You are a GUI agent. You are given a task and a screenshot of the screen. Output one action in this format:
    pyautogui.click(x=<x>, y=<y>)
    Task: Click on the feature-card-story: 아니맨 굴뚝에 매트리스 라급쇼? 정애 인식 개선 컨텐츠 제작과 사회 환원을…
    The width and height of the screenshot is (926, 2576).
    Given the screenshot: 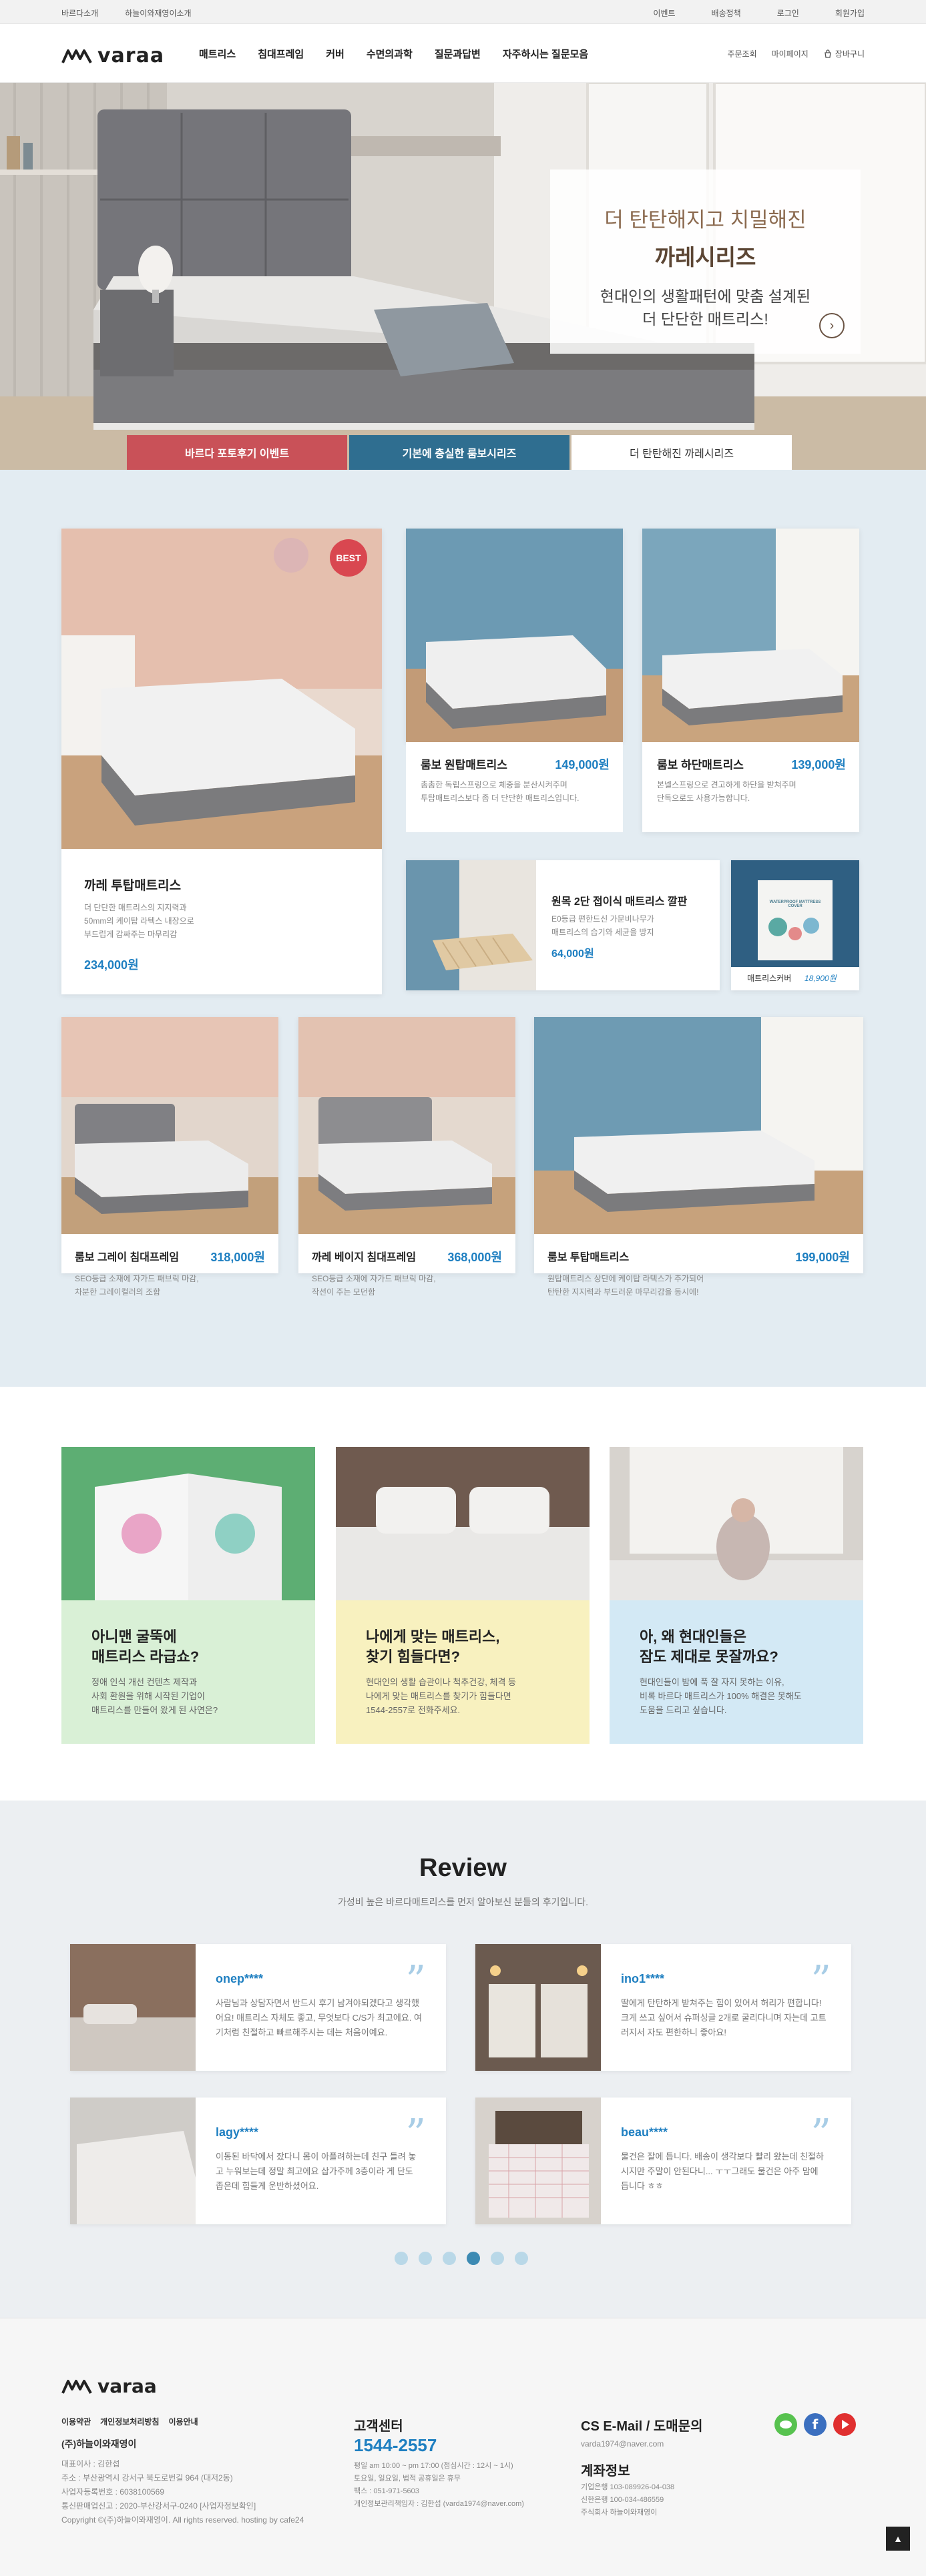 What is the action you would take?
    pyautogui.click(x=188, y=1595)
    